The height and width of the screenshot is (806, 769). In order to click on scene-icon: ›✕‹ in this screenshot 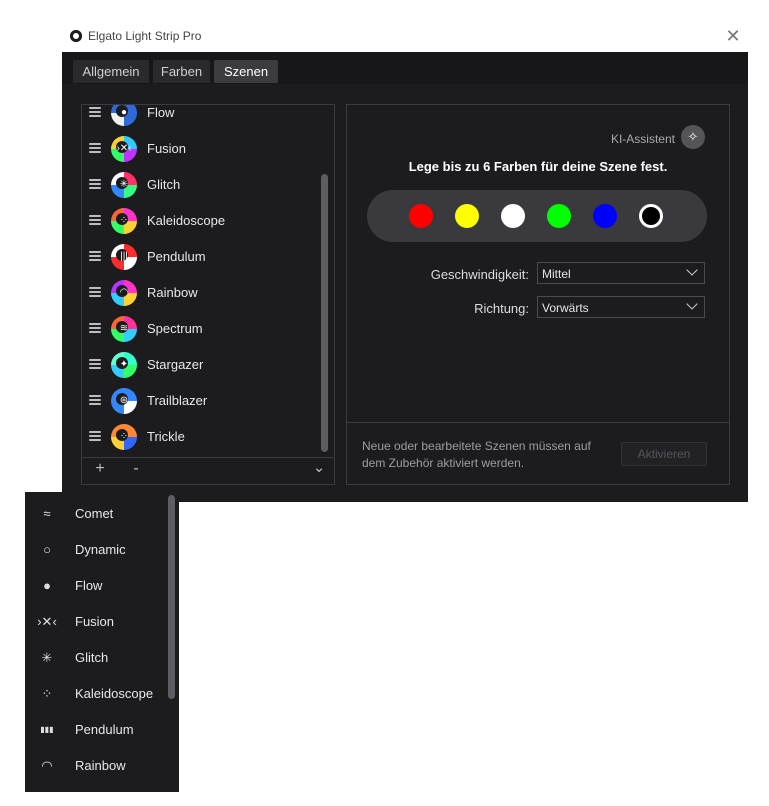, I will do `click(124, 149)`.